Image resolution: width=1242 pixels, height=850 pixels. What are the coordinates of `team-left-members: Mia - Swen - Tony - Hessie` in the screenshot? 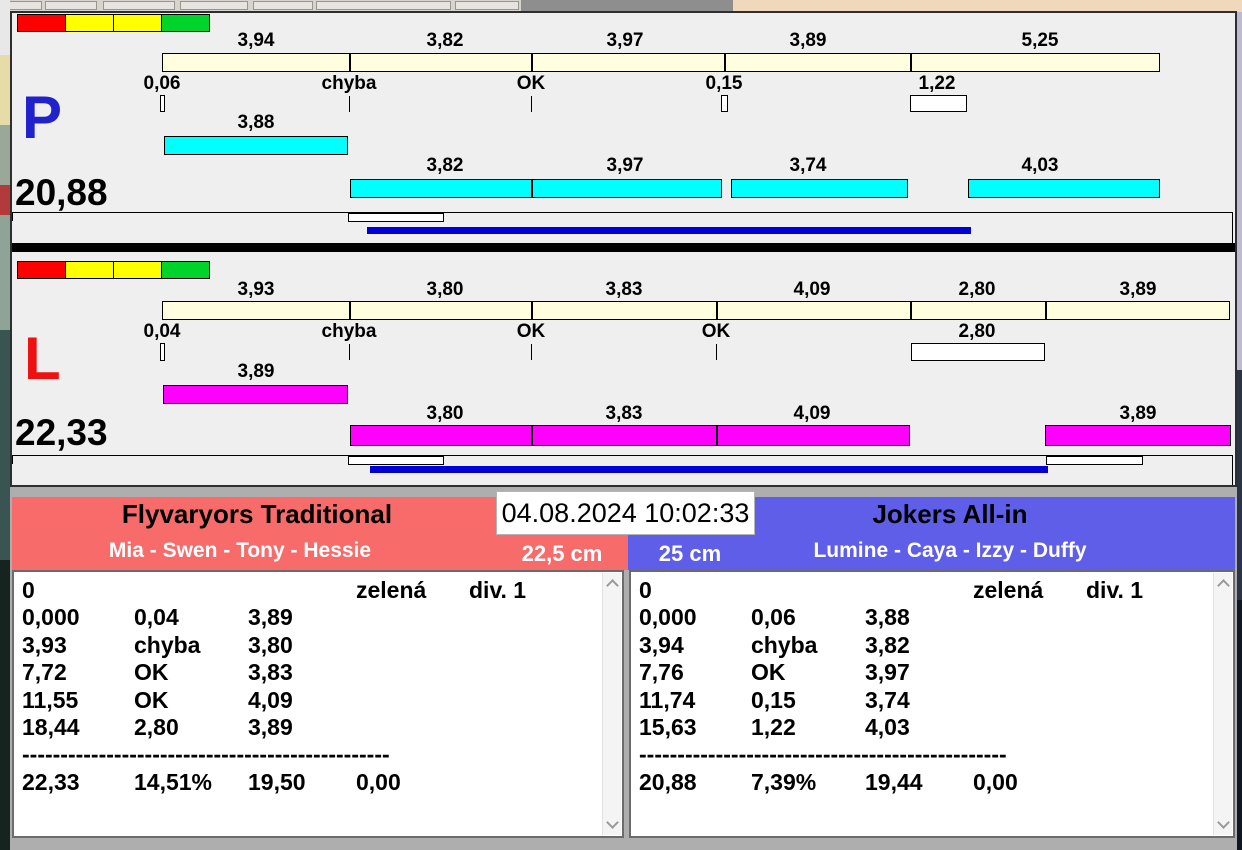 It's located at (240, 550).